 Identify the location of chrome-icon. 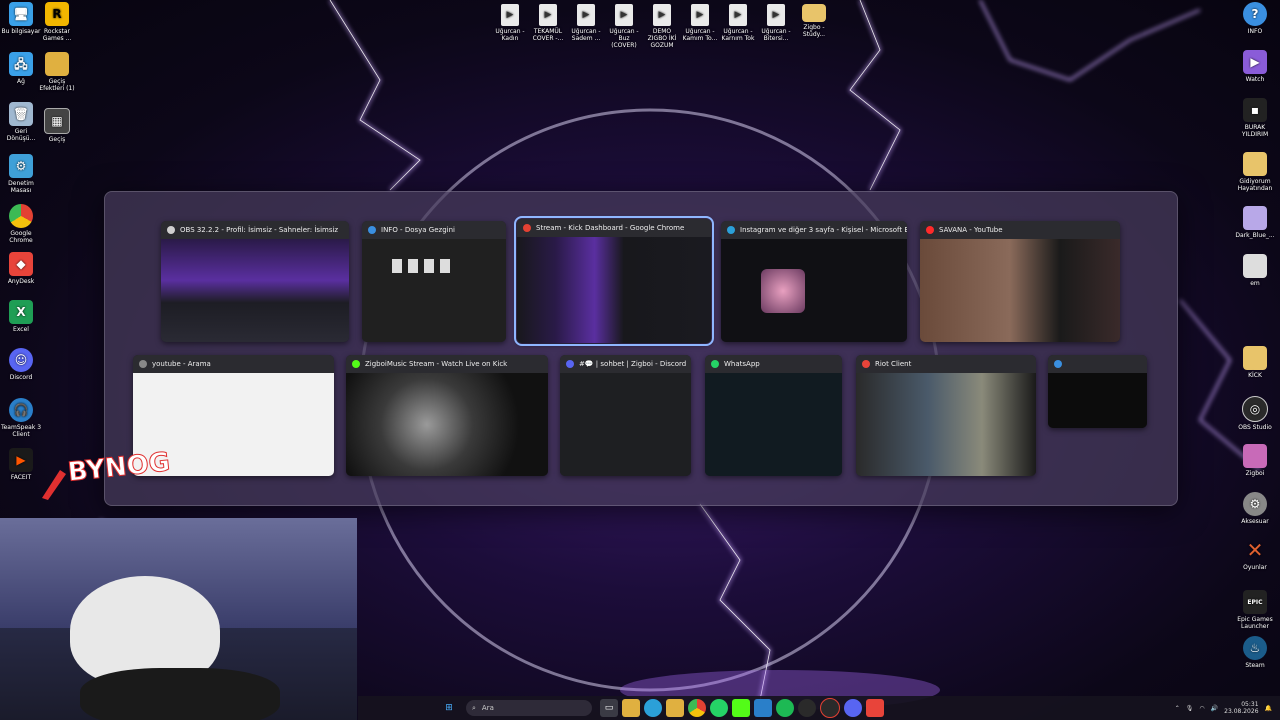
(527, 228).